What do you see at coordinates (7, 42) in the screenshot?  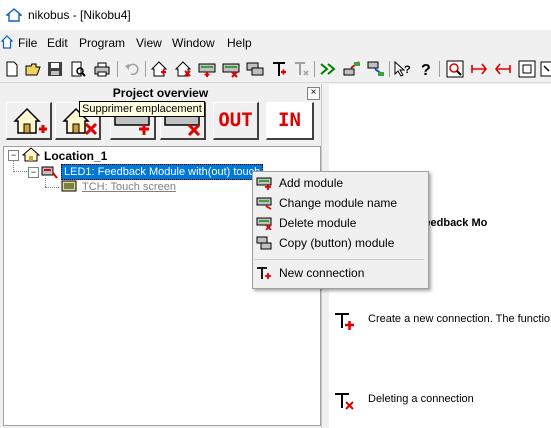 I see `document-icon` at bounding box center [7, 42].